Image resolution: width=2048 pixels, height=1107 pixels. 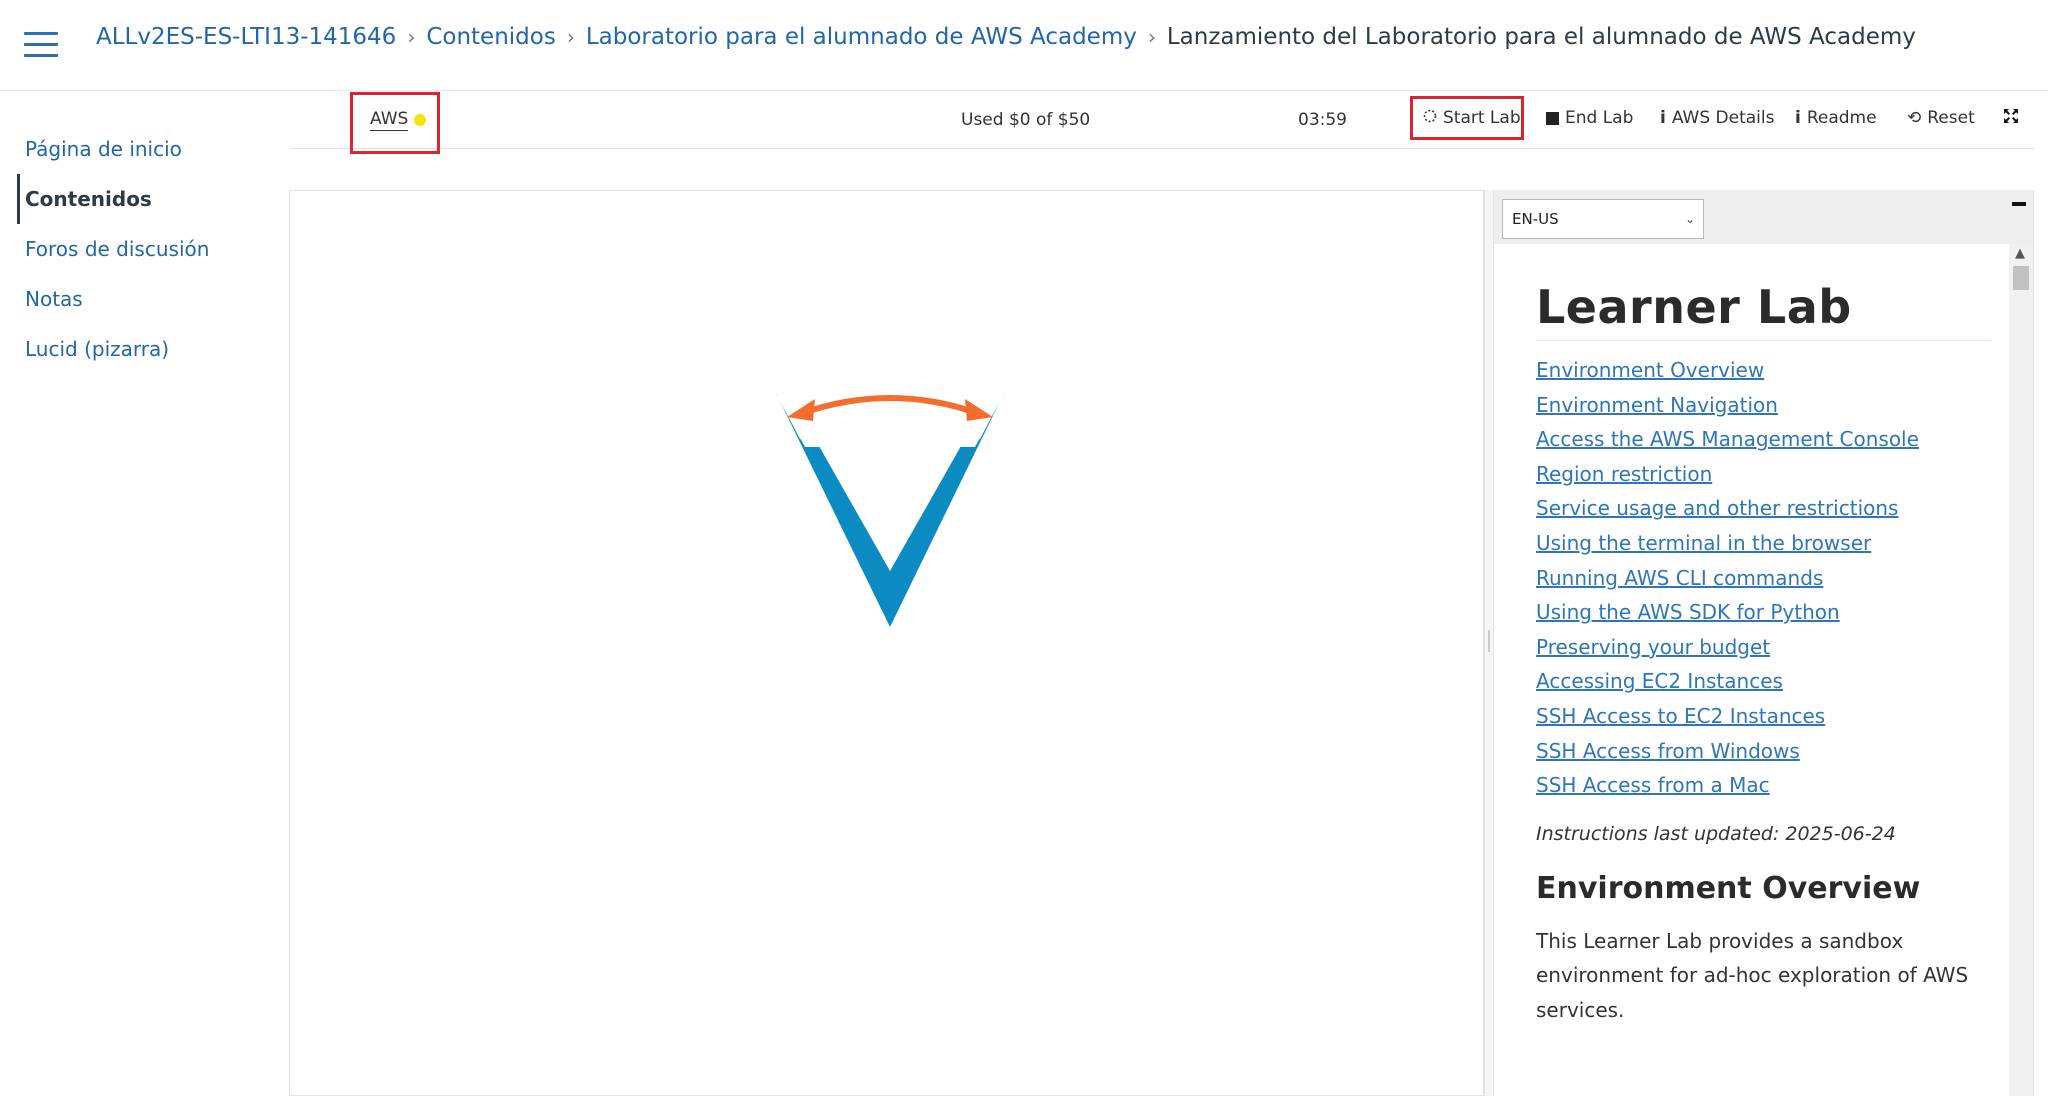 What do you see at coordinates (1322, 120) in the screenshot?
I see `session-timer: 03:59` at bounding box center [1322, 120].